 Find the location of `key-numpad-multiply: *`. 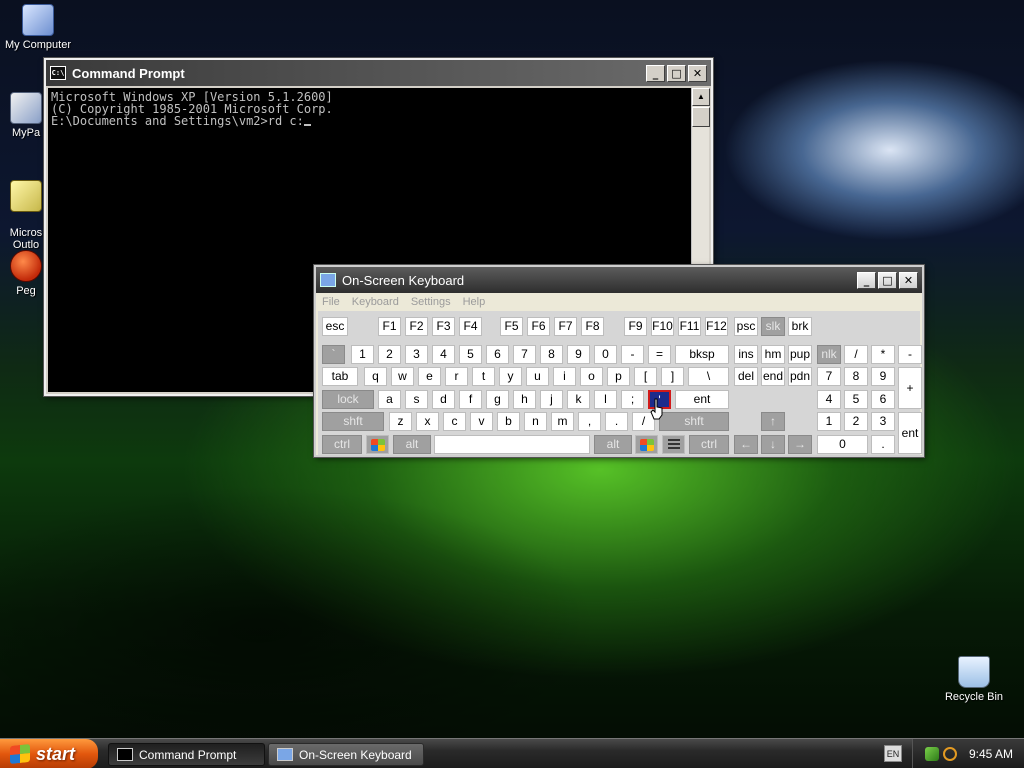

key-numpad-multiply: * is located at coordinates (883, 354).